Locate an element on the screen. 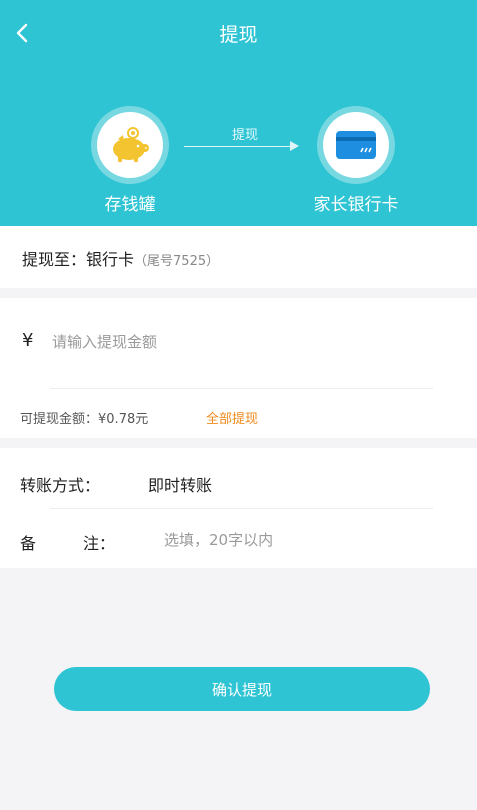 This screenshot has width=477, height=810. page-title: 提现 is located at coordinates (238, 35).